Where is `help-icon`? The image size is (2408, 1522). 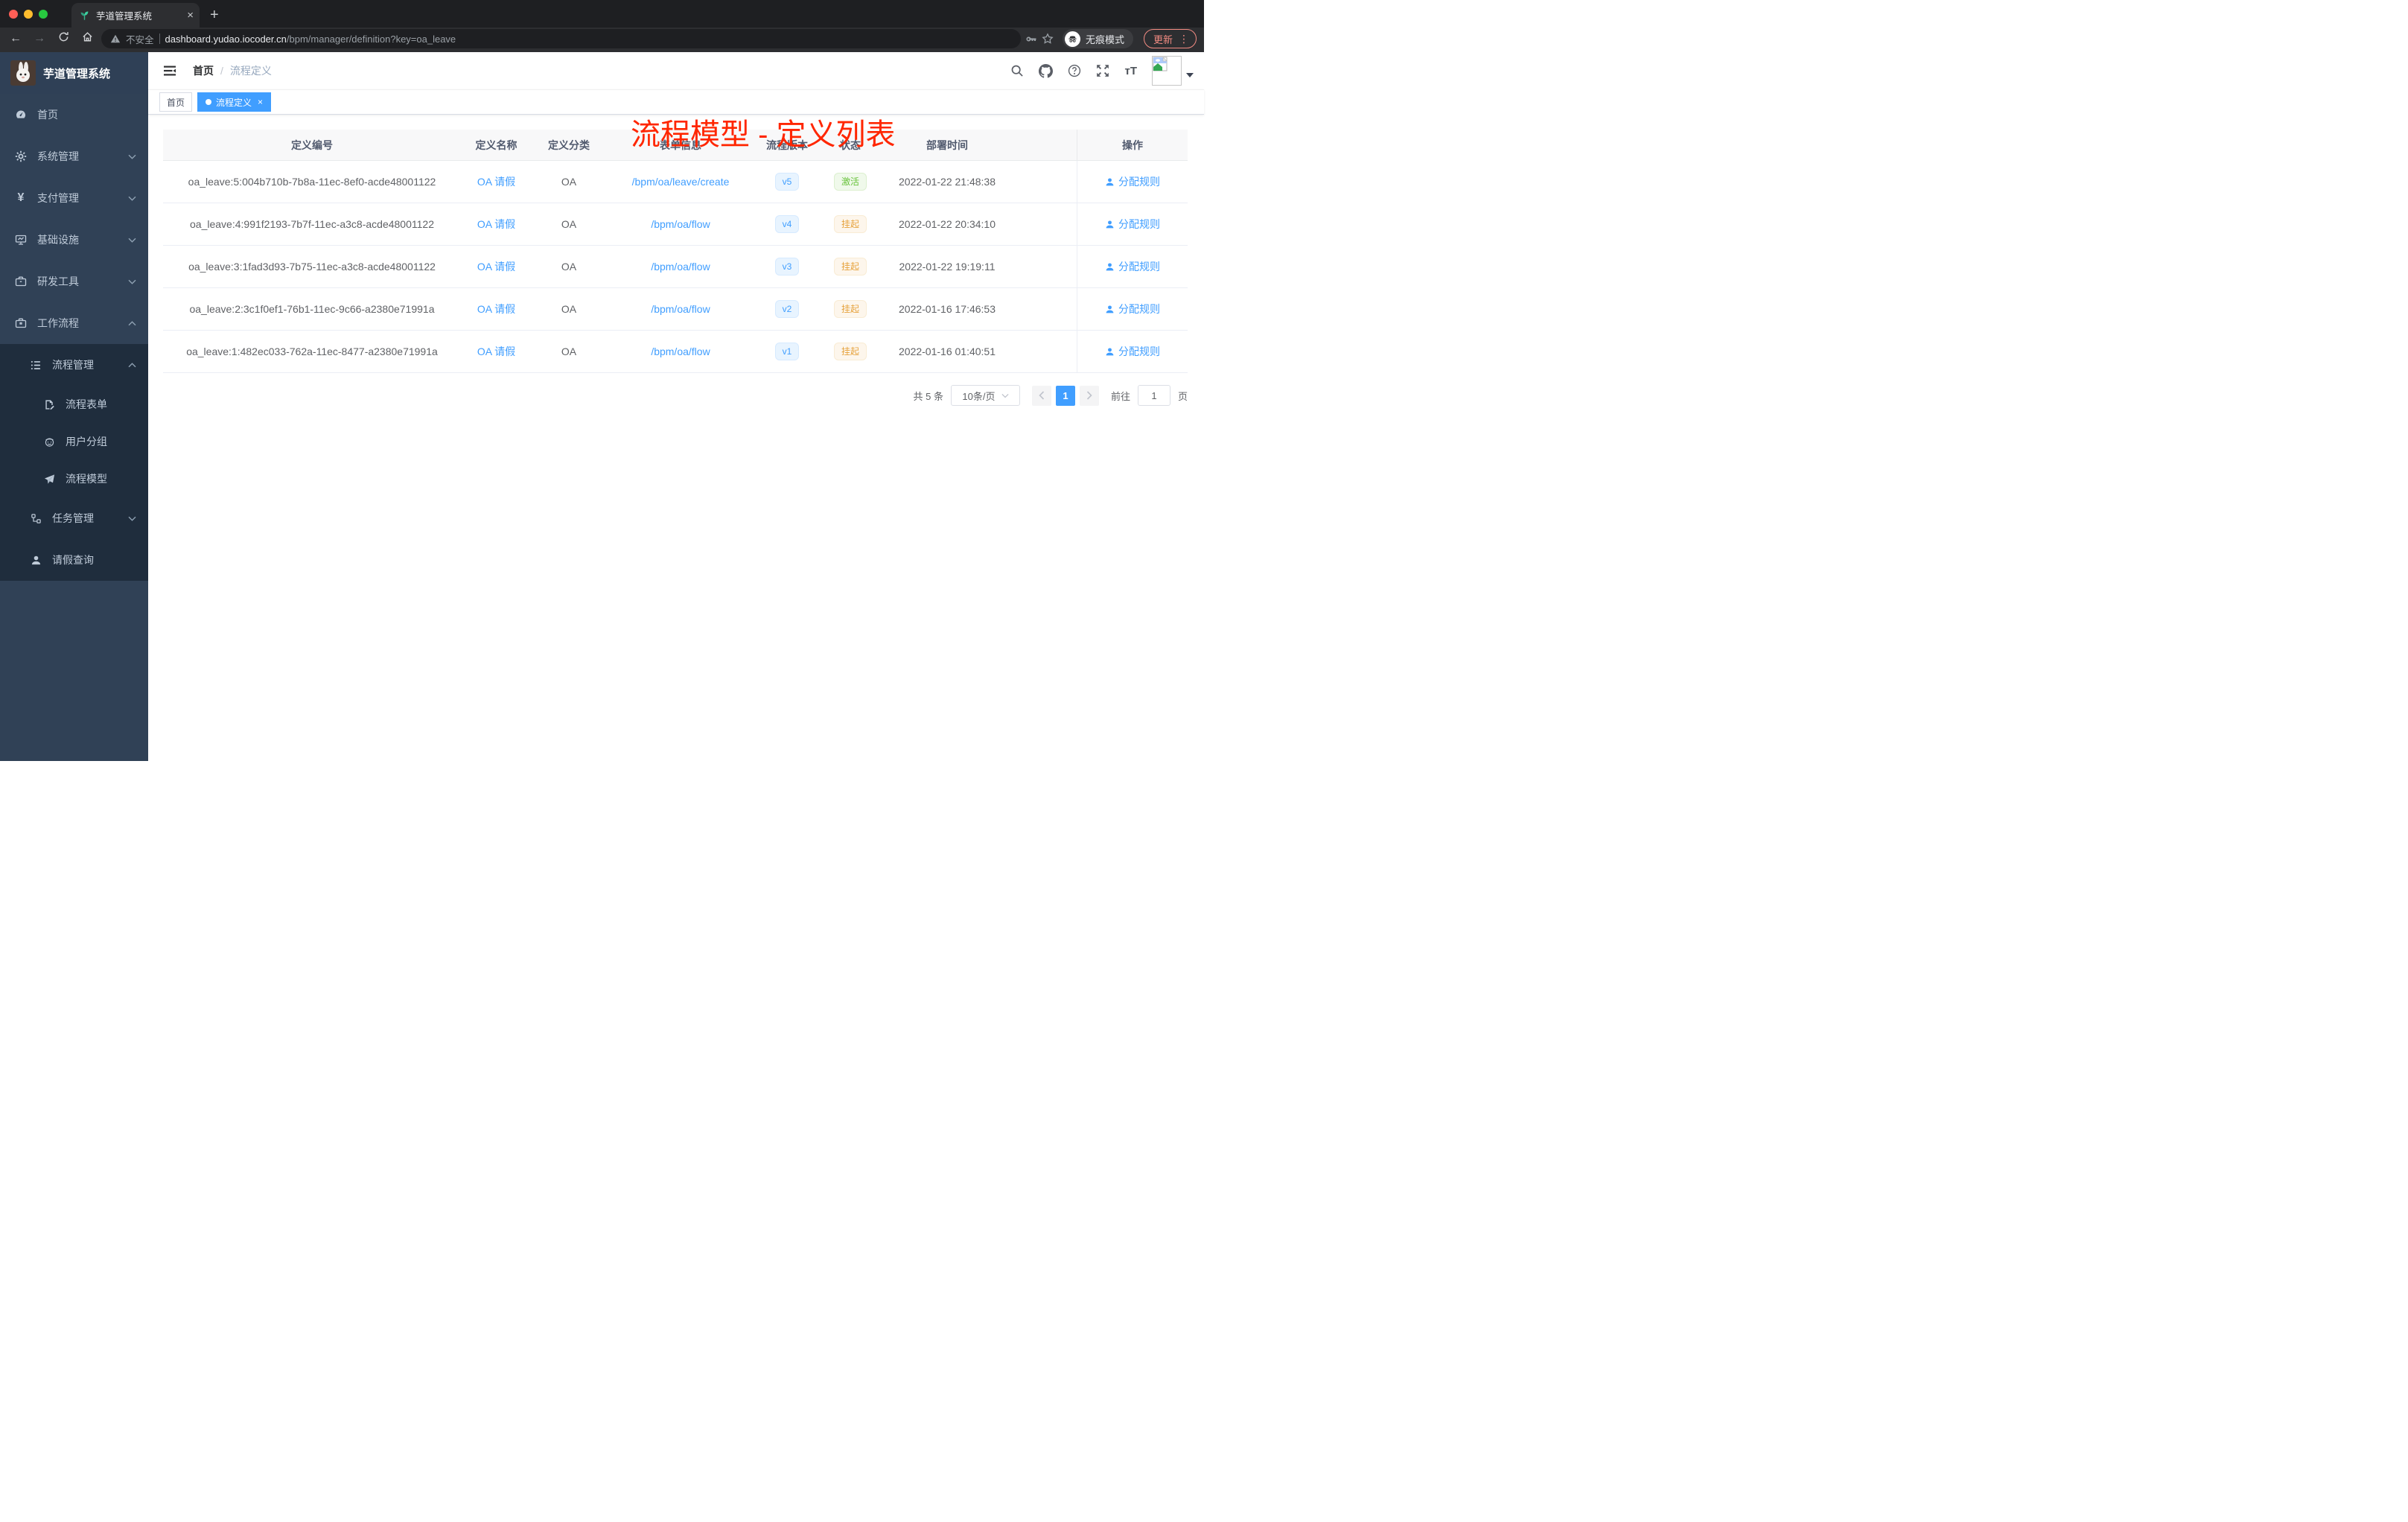
help-icon is located at coordinates (1074, 70).